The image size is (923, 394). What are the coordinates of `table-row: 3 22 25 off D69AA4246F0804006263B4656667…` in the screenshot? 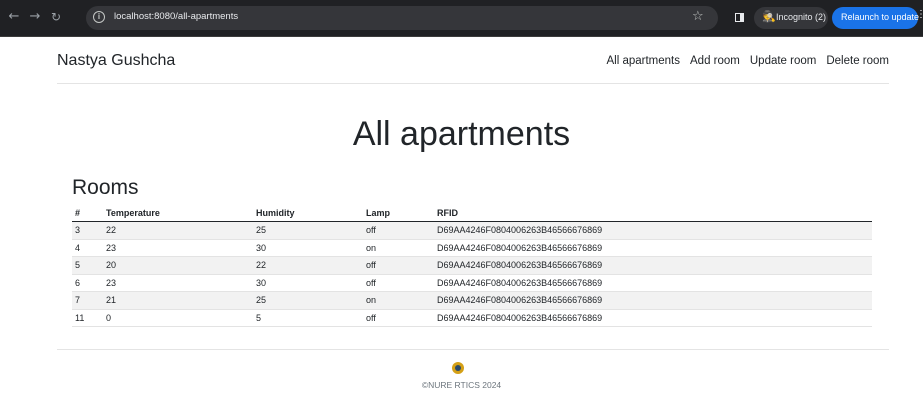 It's located at (472, 230).